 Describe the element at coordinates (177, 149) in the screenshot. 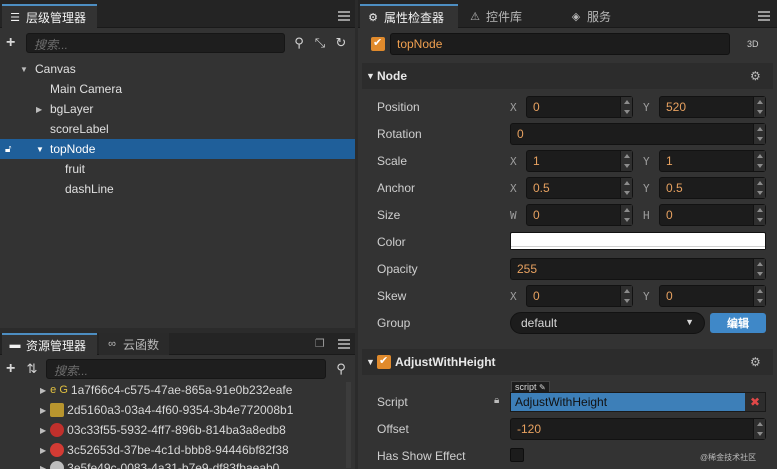

I see `tree-node-topnode: 🔓︎ ▼ topNode` at that location.